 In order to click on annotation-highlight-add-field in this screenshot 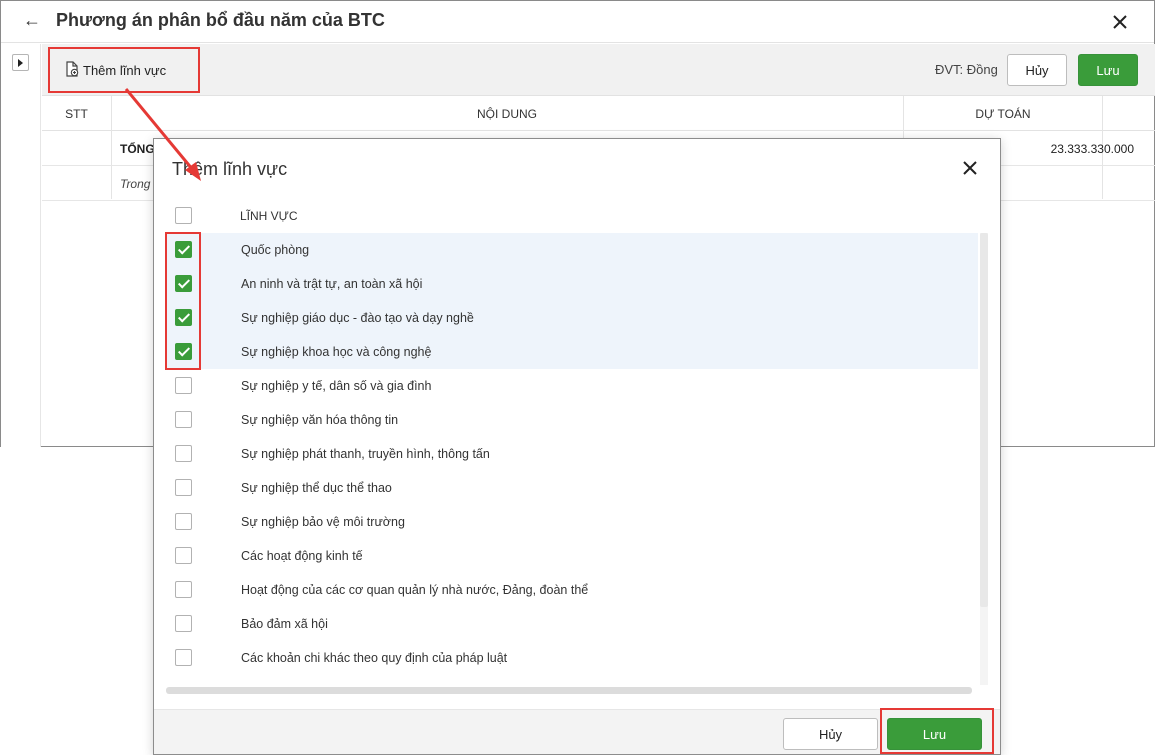, I will do `click(124, 70)`.